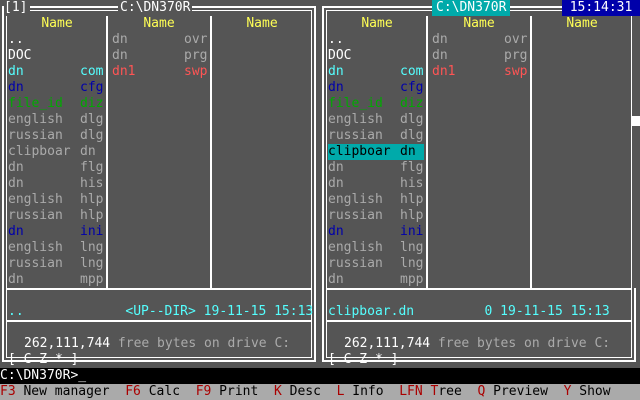 The image size is (640, 400). I want to click on left-col1-file-entry: dn mpp, so click(56, 280).